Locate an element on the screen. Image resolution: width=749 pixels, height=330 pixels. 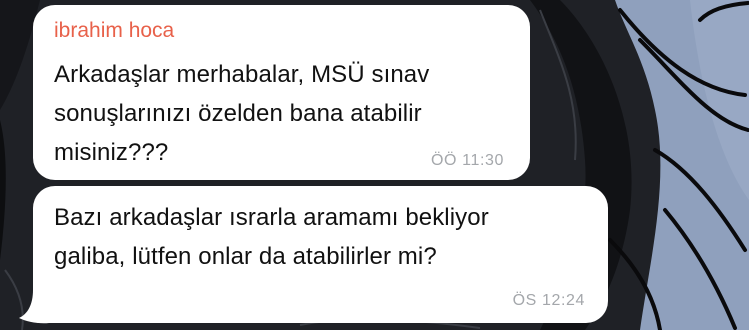
message-text: Bazı arkadaşlar ısrarla aramamı bekliyor is located at coordinates (271, 217).